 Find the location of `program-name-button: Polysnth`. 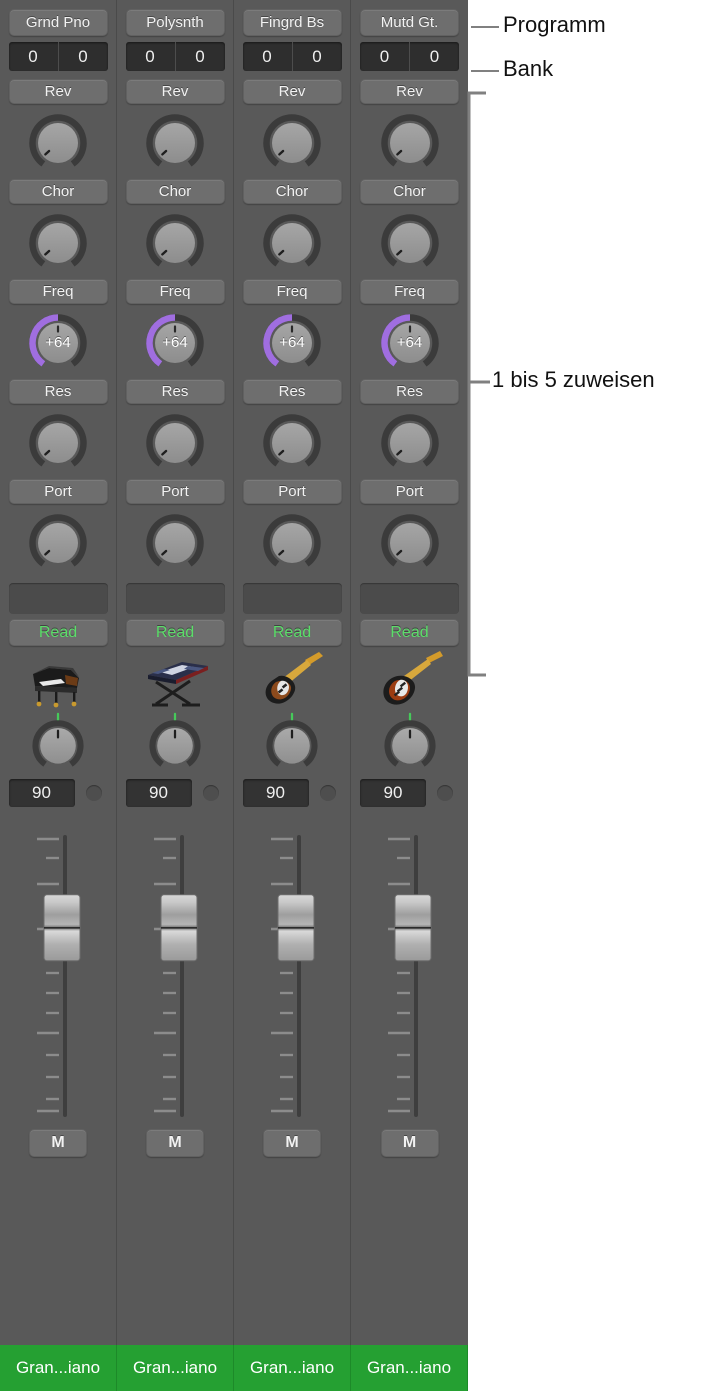

program-name-button: Polysnth is located at coordinates (175, 22).